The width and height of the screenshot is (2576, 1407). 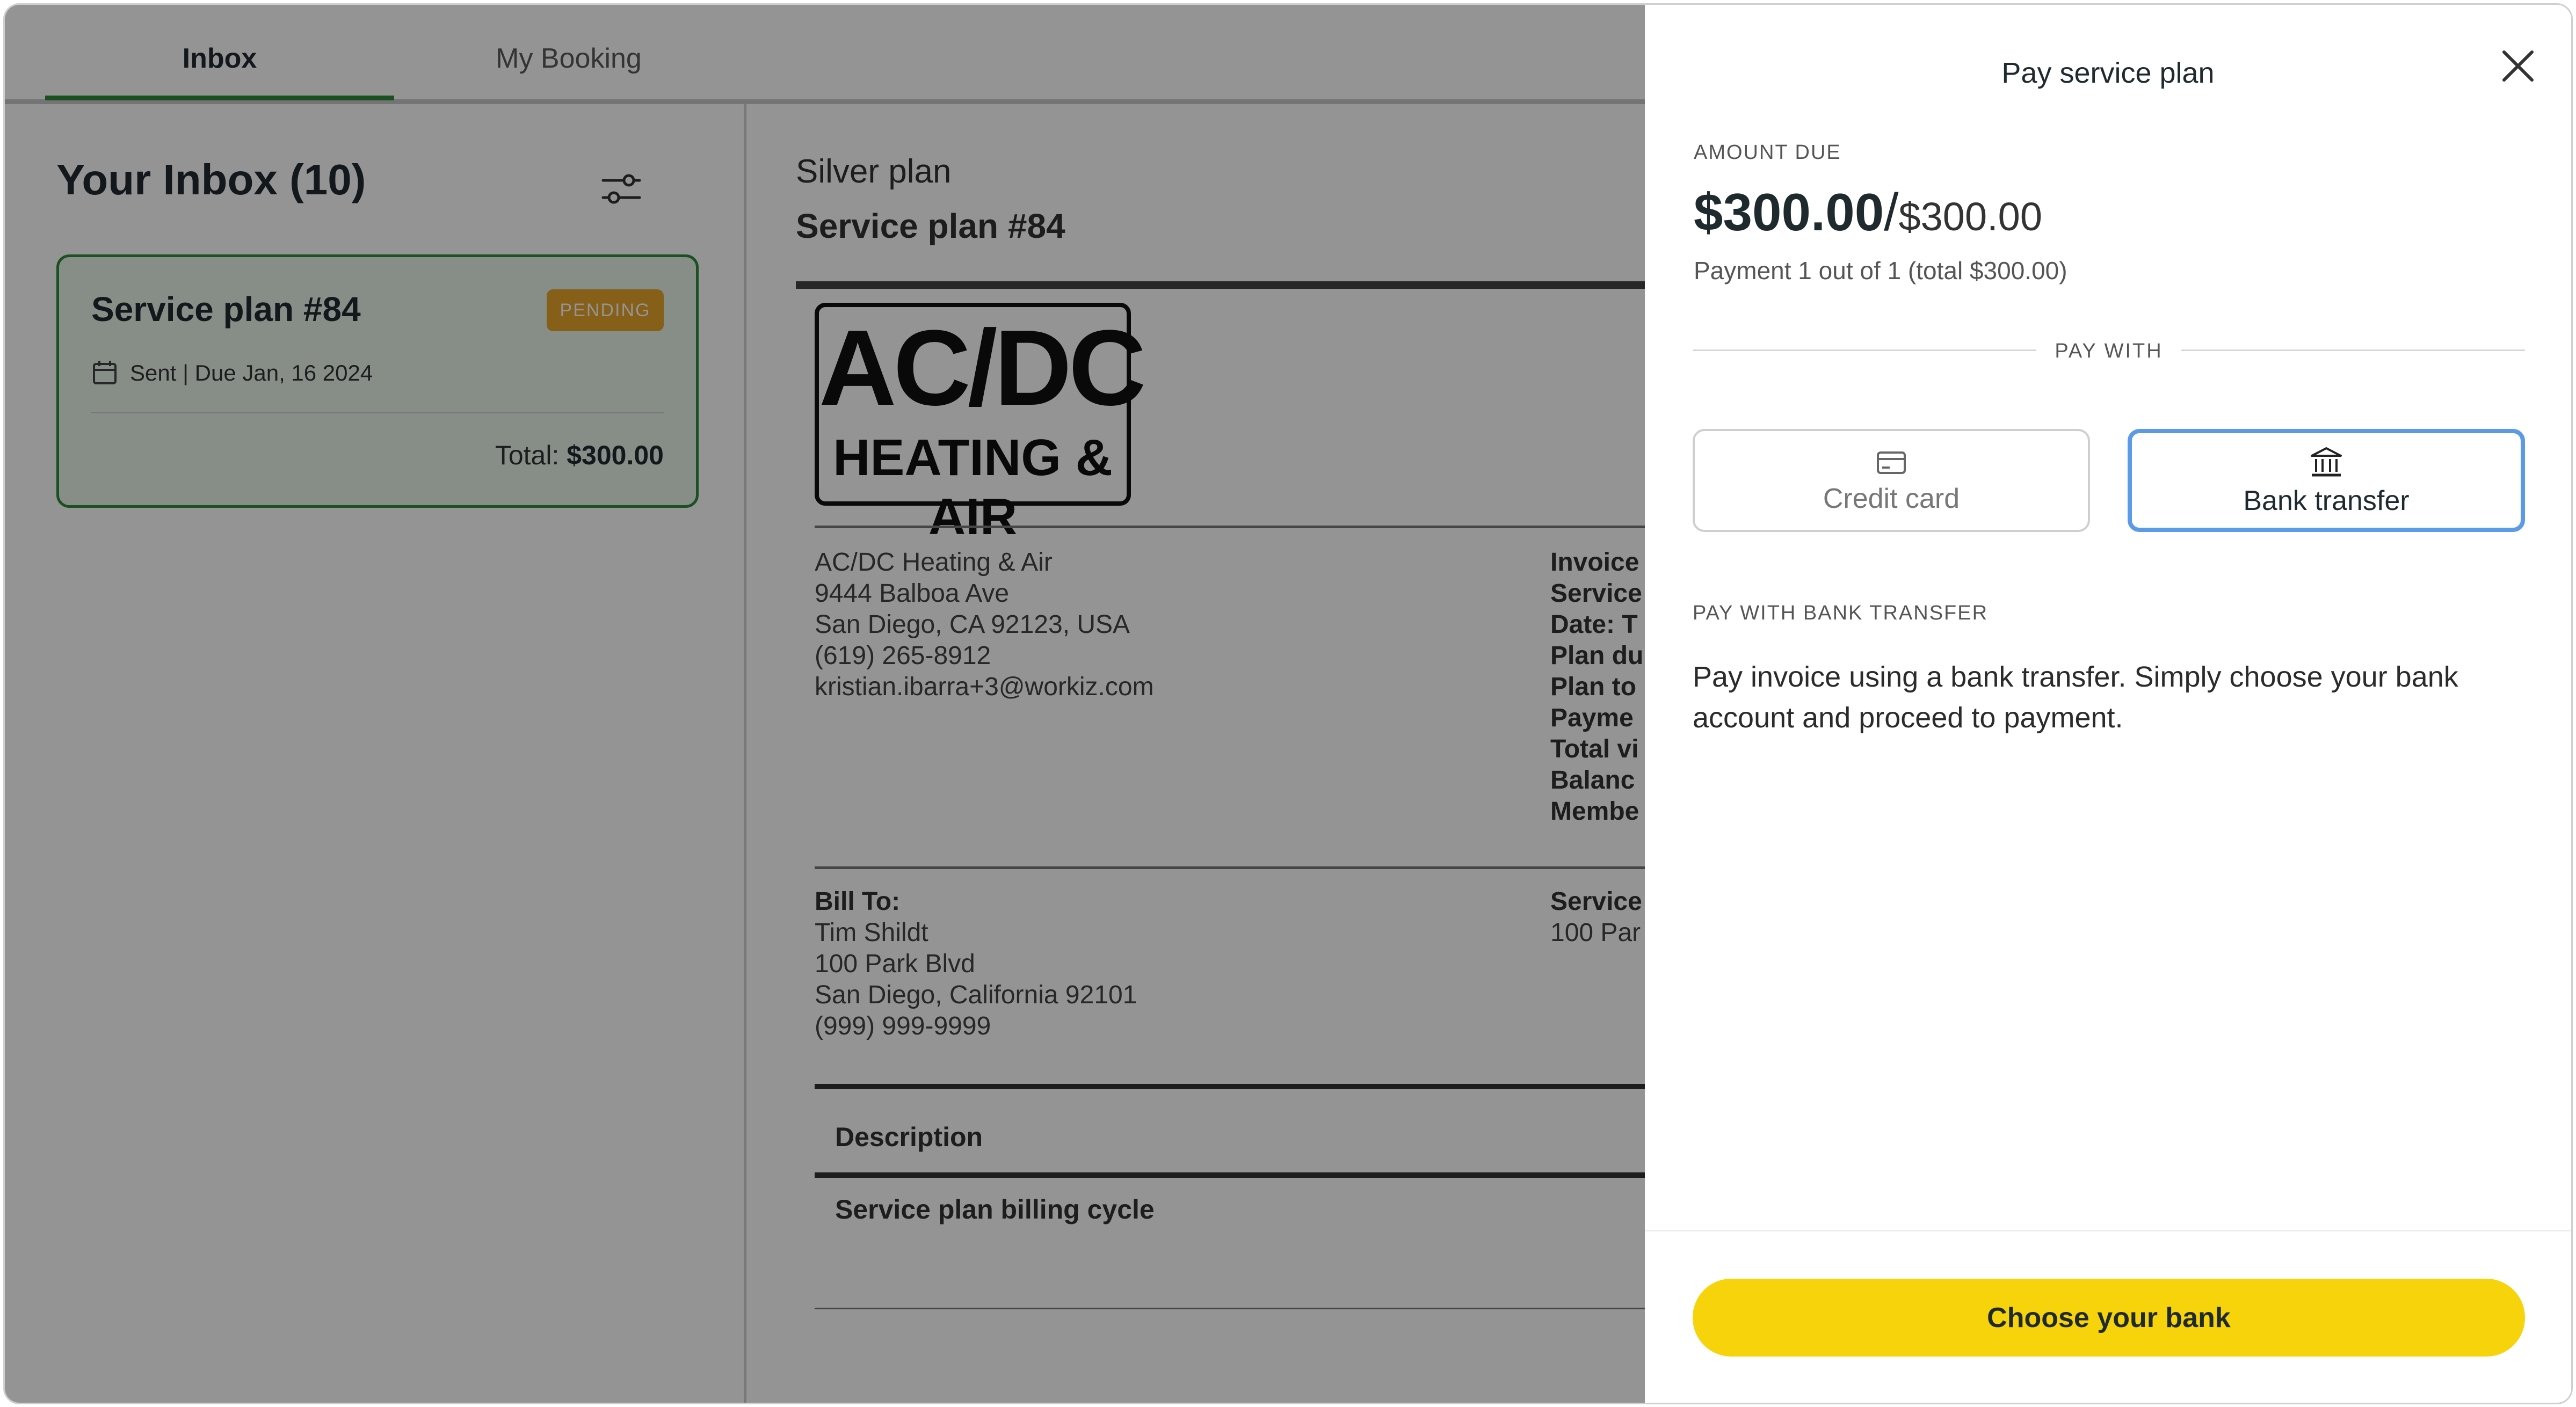 I want to click on pay-with-label: PAY WITH, so click(x=2109, y=351).